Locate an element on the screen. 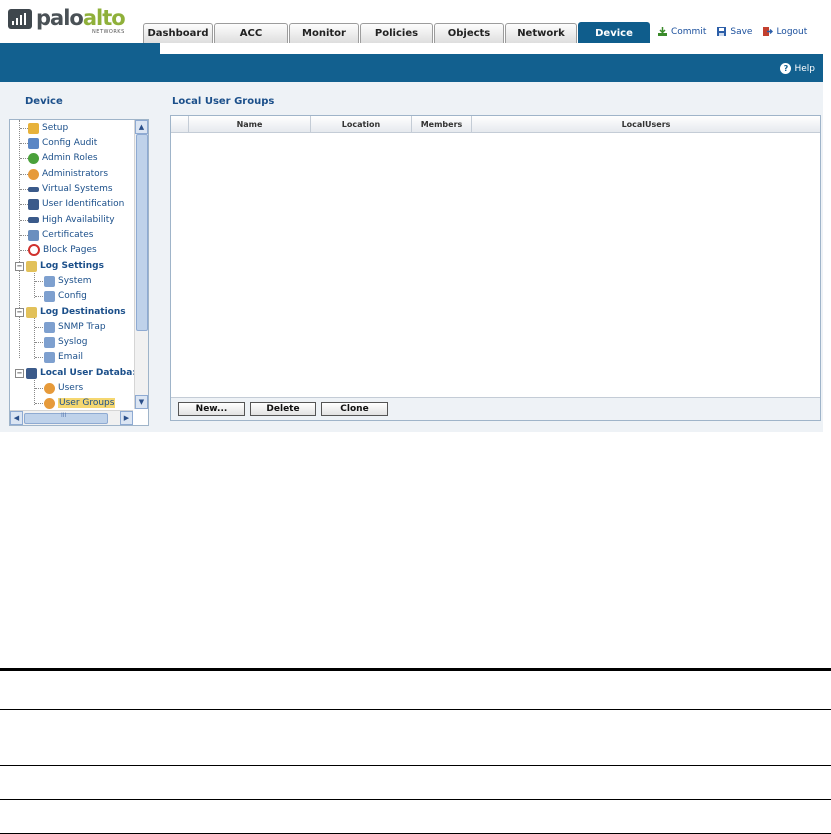  sidebar-item-local-user-database: − Local User Databa: is located at coordinates (75, 373).